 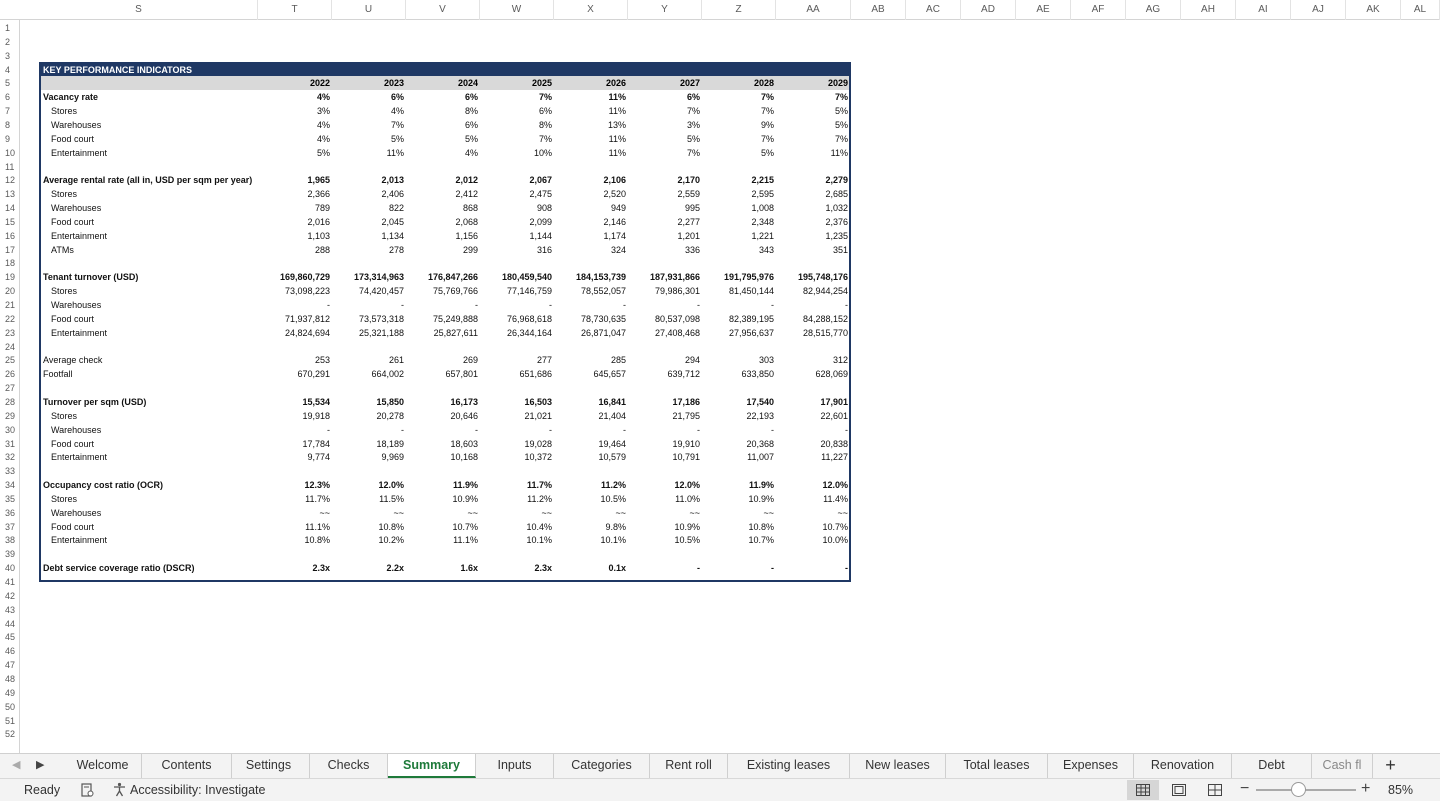 What do you see at coordinates (455, 319) in the screenshot?
I see `kpi-value-cell: 75,249,888` at bounding box center [455, 319].